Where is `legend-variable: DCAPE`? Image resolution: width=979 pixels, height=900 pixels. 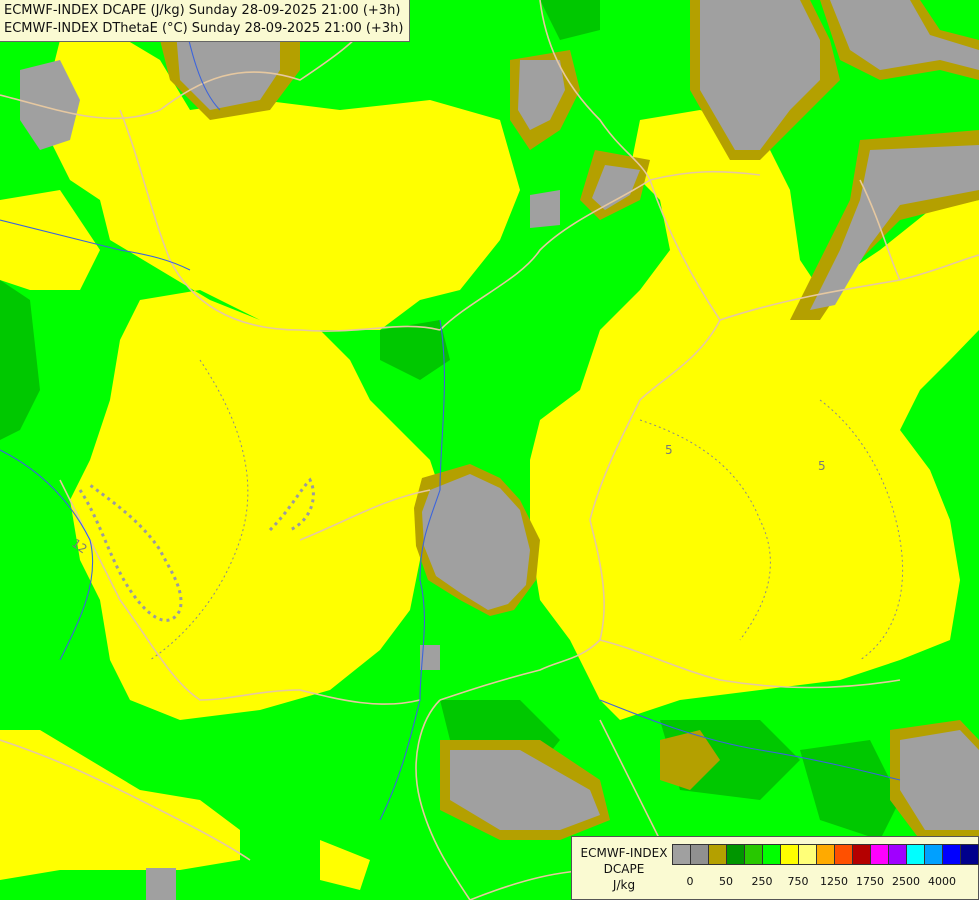 legend-variable: DCAPE is located at coordinates (624, 869).